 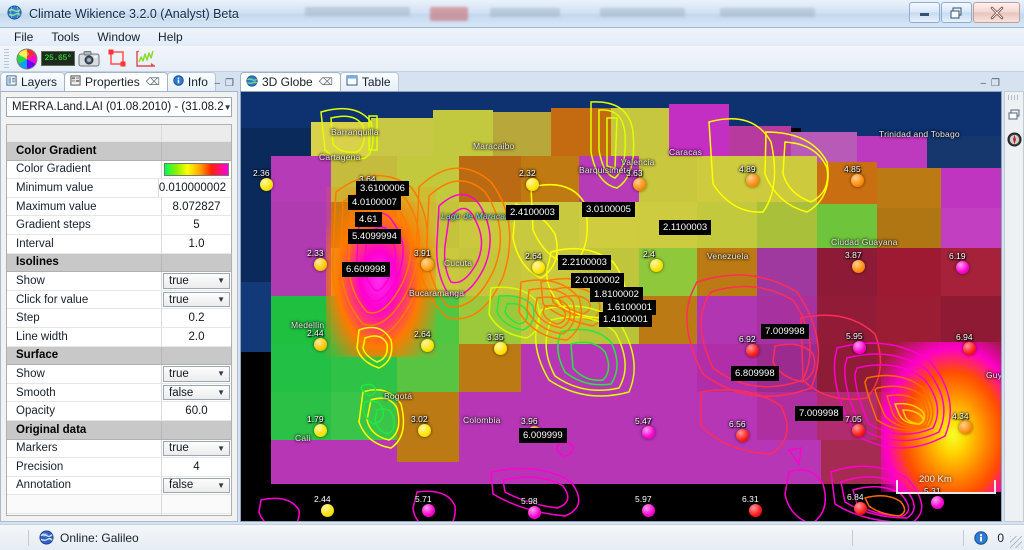 I want to click on tab-3d-globe-close-icon: ⌫, so click(x=326, y=82).